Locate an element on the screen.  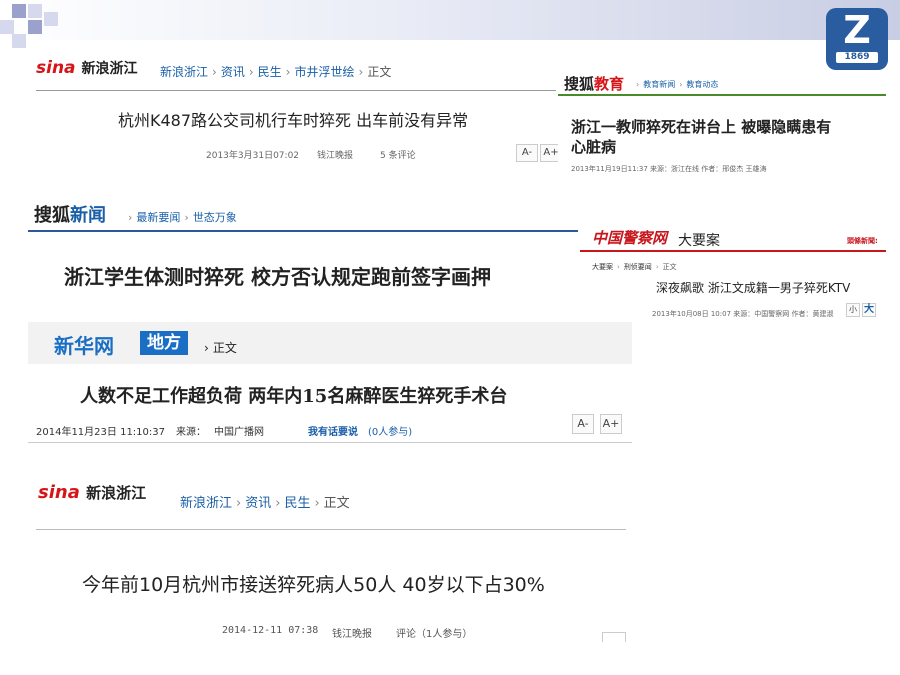
font-small-button: 小 is located at coordinates (853, 310).